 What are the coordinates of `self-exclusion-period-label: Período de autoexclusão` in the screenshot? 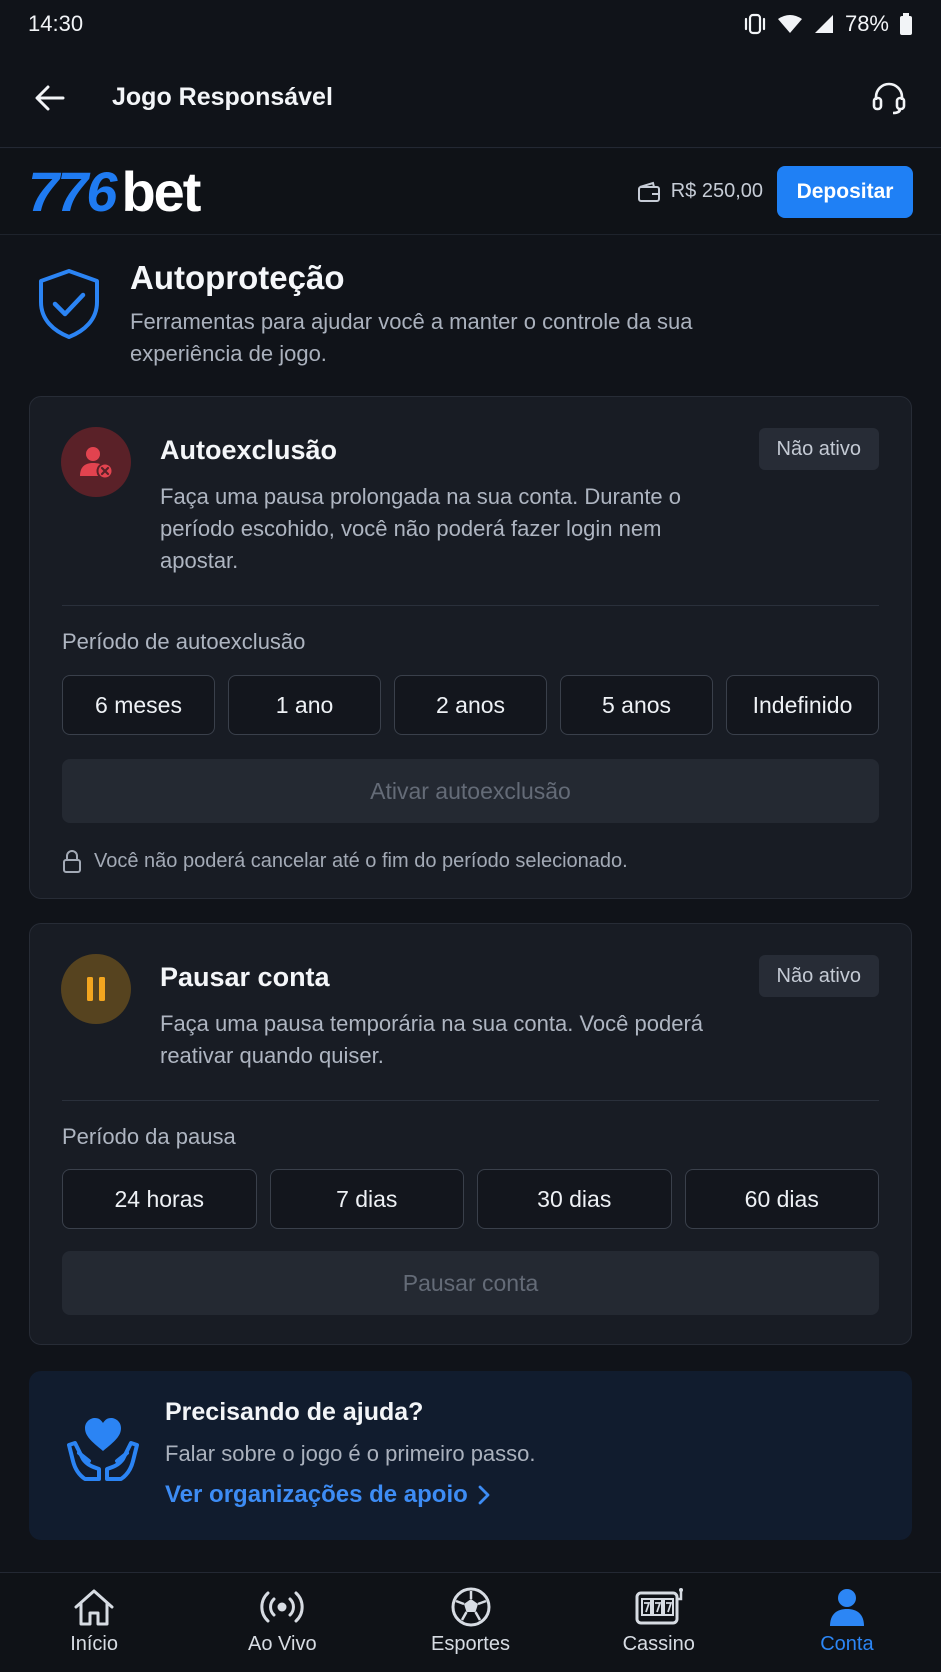 It's located at (184, 641).